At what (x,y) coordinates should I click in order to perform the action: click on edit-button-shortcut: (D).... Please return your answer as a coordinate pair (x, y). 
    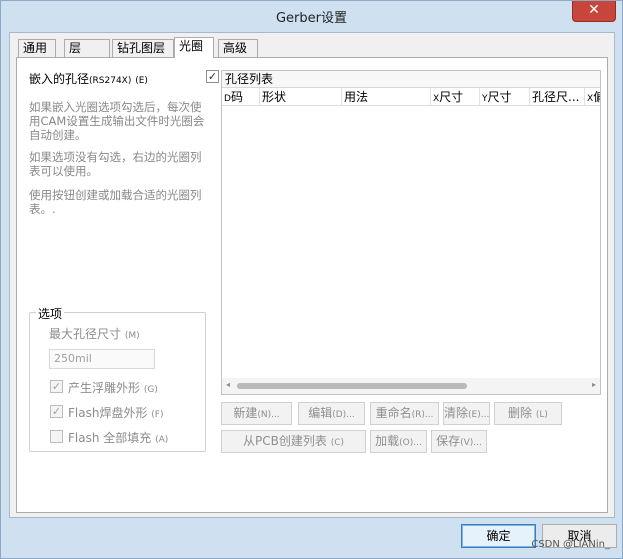
    Looking at the image, I should click on (343, 415).